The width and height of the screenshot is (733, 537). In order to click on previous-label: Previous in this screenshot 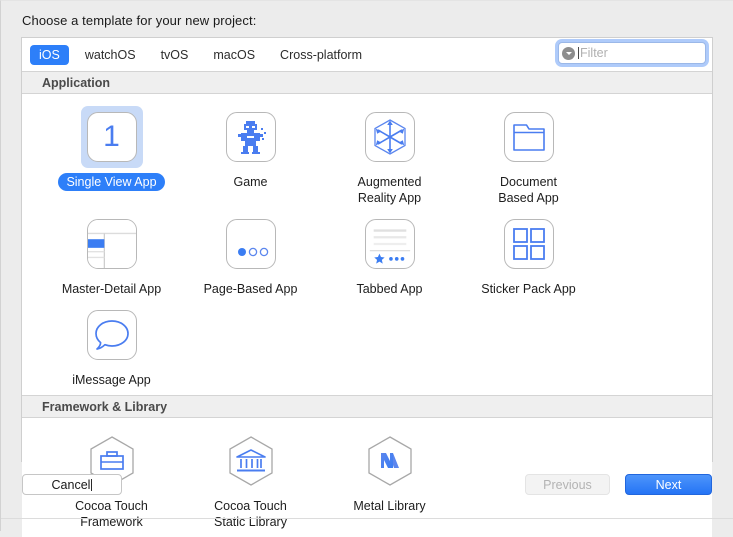, I will do `click(567, 484)`.